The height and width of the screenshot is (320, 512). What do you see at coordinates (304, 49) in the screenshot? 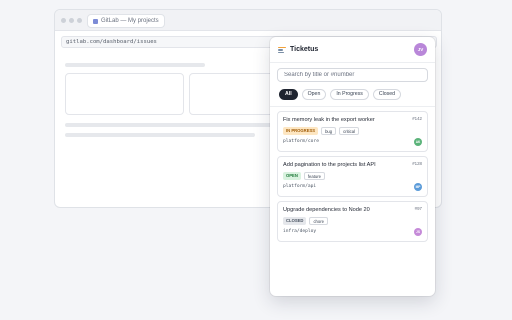
I see `popup-title: Ticketus` at bounding box center [304, 49].